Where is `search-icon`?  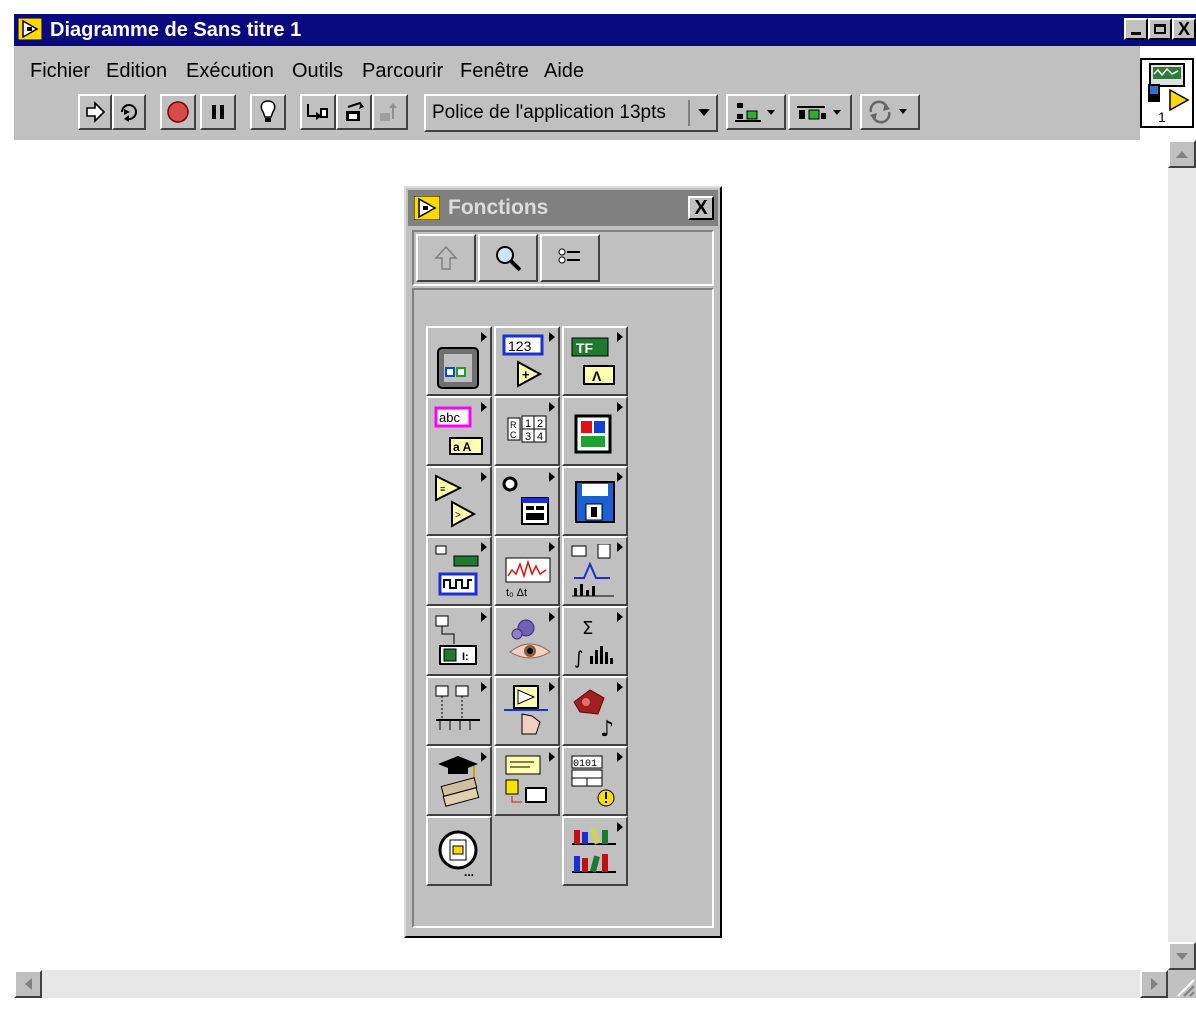
search-icon is located at coordinates (509, 259).